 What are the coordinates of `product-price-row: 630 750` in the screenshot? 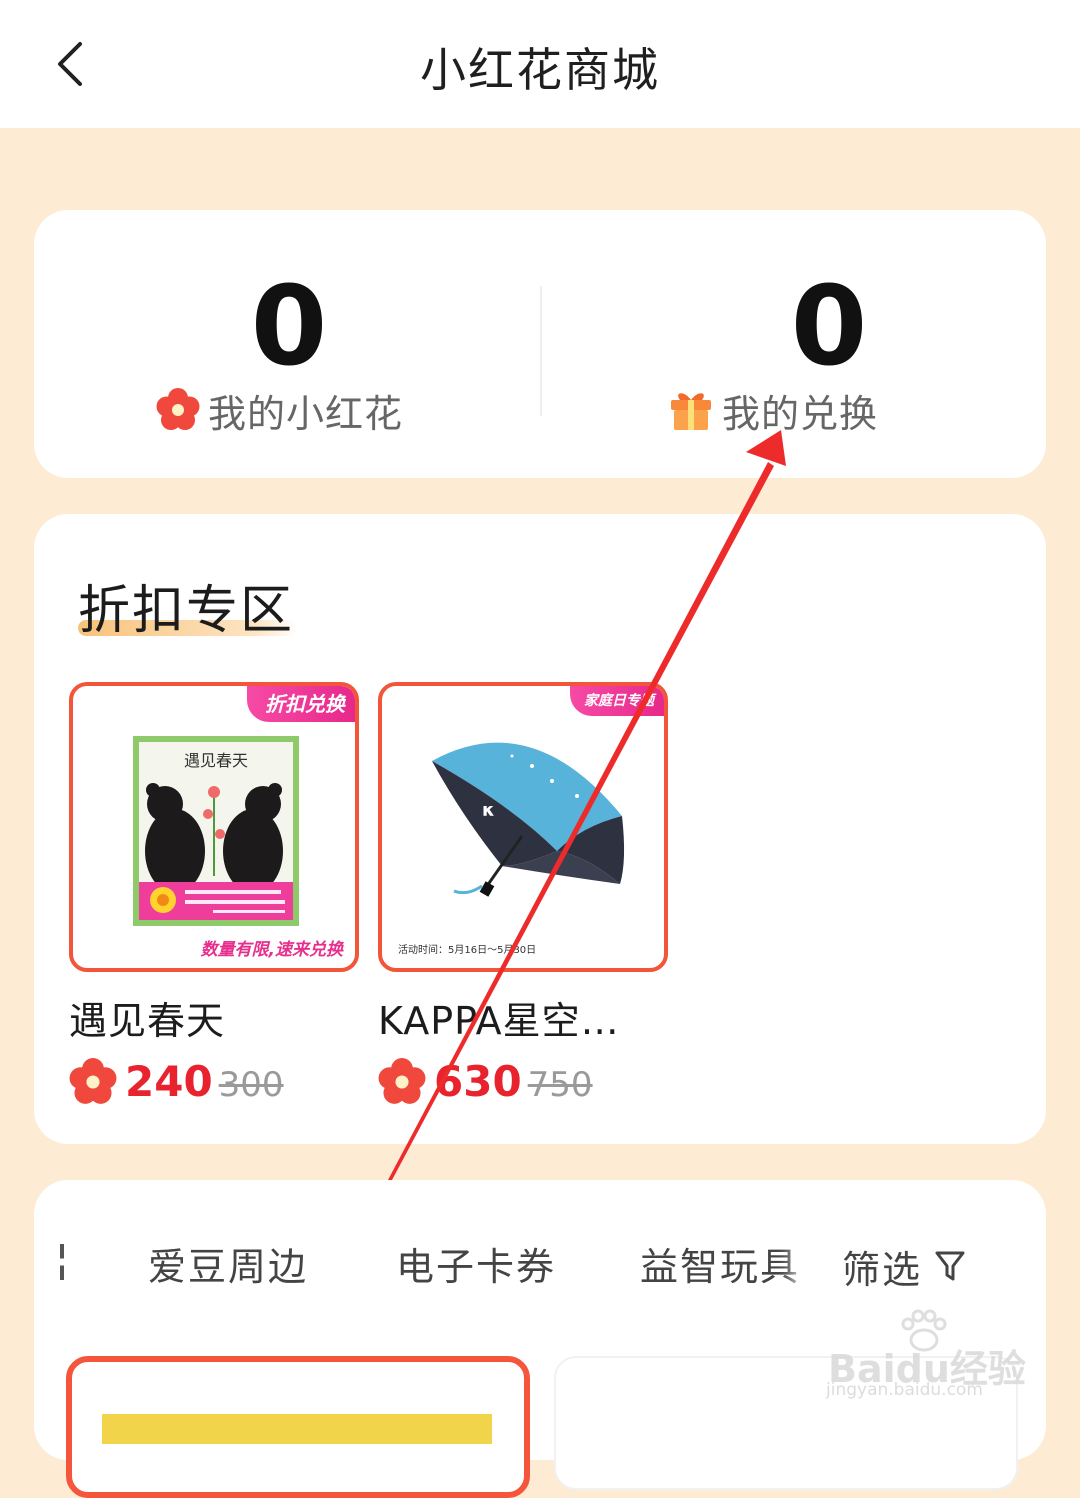 It's located at (523, 1081).